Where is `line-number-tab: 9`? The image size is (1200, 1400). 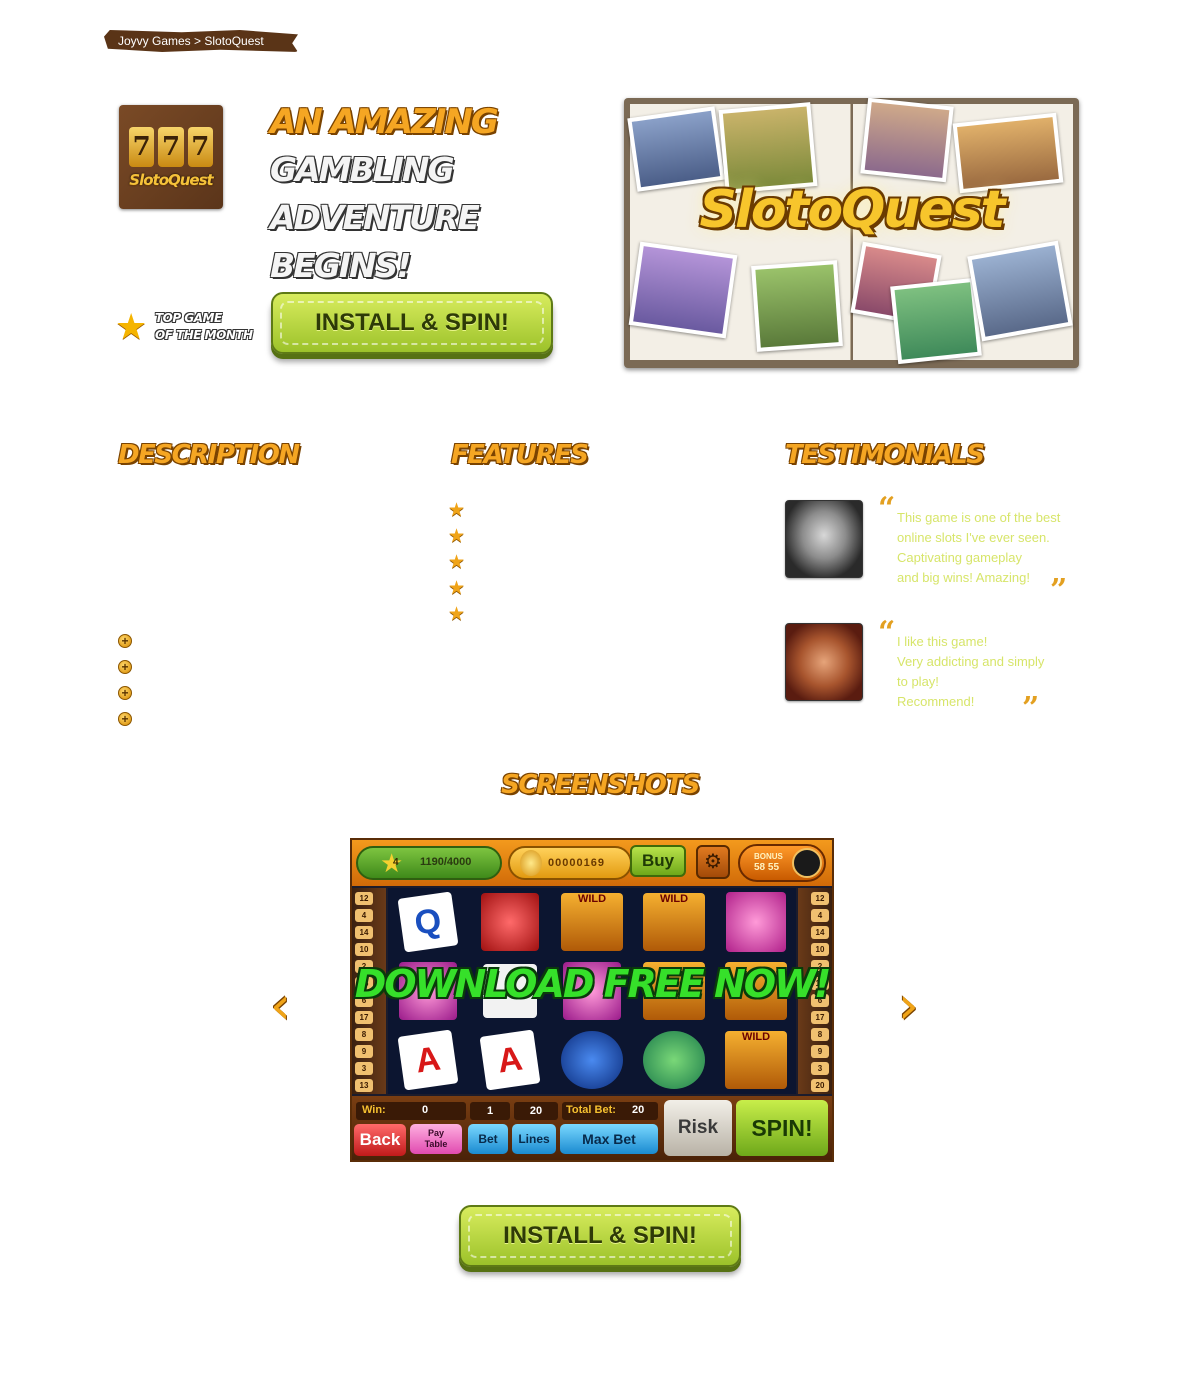 line-number-tab: 9 is located at coordinates (820, 1051).